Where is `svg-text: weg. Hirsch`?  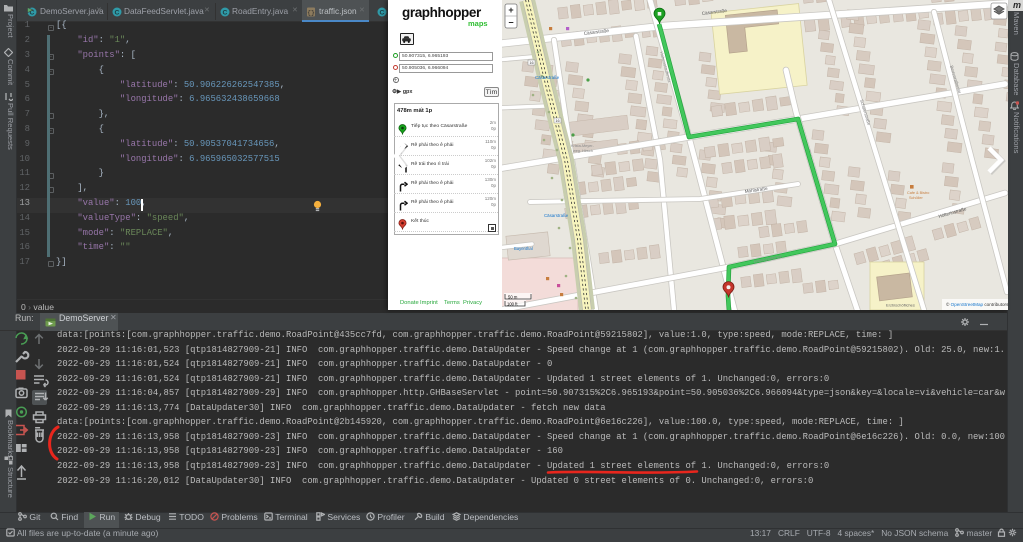
svg-text: weg. Hirsch is located at coordinates (583, 151).